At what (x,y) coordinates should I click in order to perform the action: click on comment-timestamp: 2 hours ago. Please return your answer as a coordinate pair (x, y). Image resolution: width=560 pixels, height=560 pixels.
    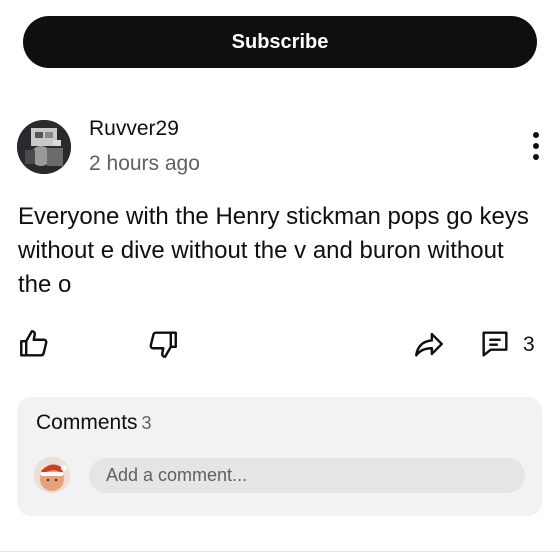
    Looking at the image, I should click on (144, 163).